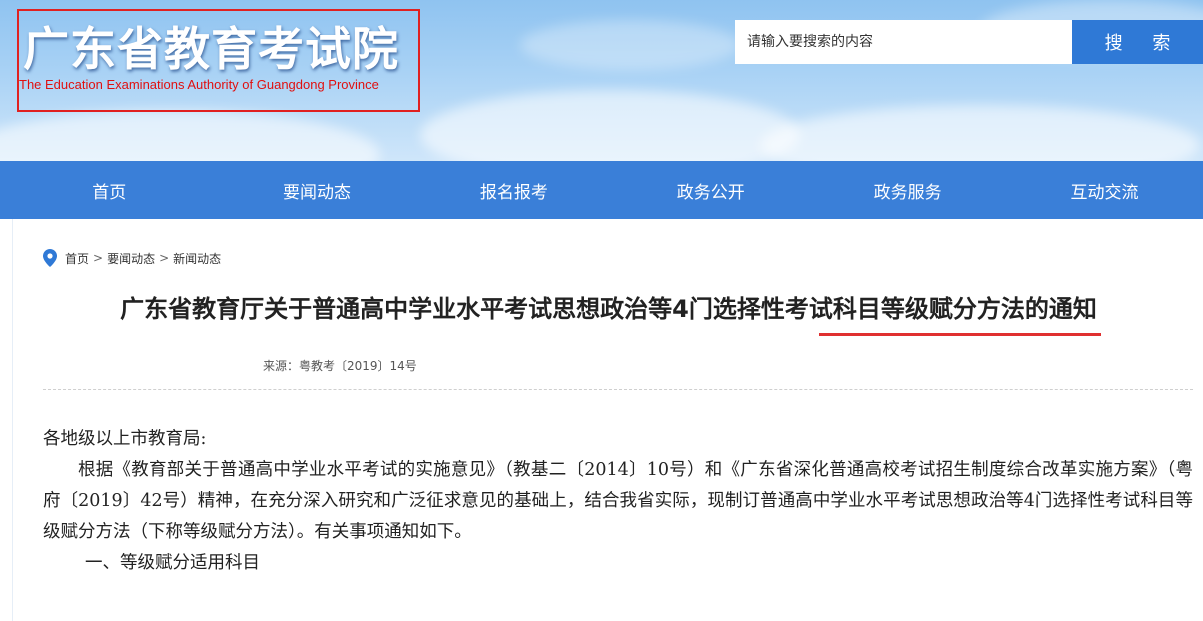 The height and width of the screenshot is (621, 1203). Describe the element at coordinates (125, 439) in the screenshot. I see `salutation: 各地级以上市教育局:` at that location.